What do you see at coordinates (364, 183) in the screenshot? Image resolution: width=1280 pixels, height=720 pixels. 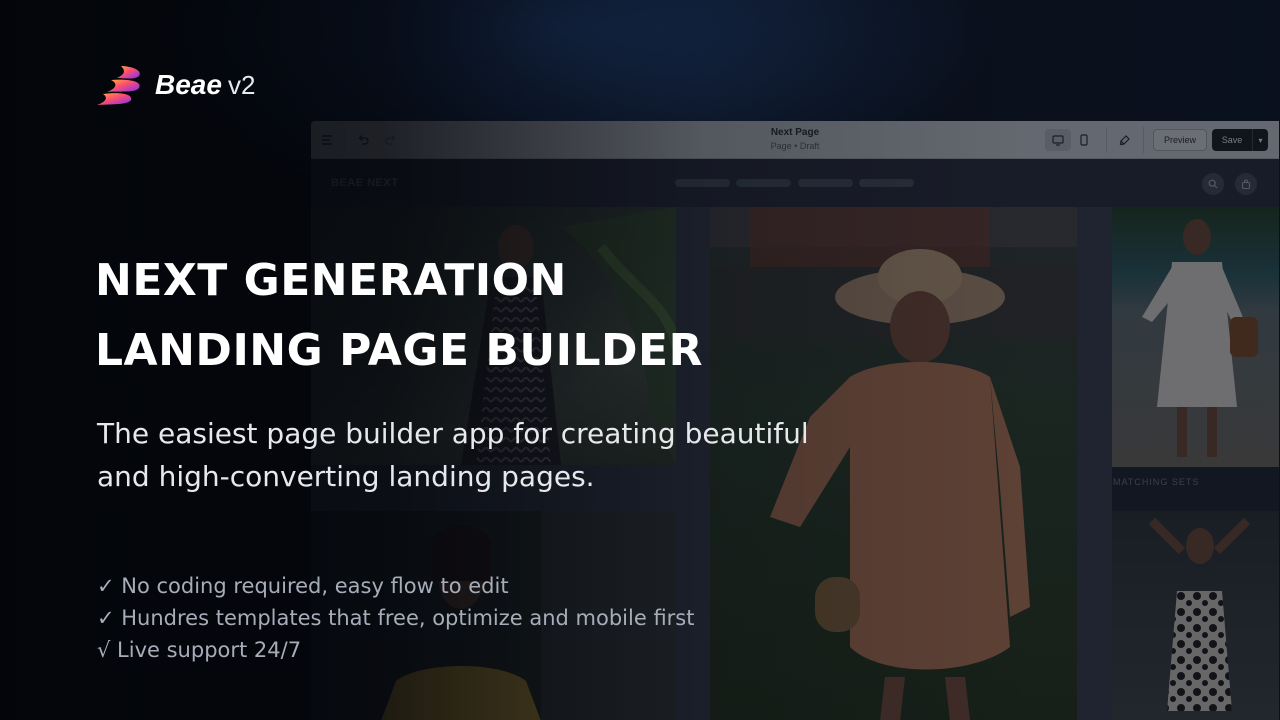 I see `store-brand: BEAE NEXT` at bounding box center [364, 183].